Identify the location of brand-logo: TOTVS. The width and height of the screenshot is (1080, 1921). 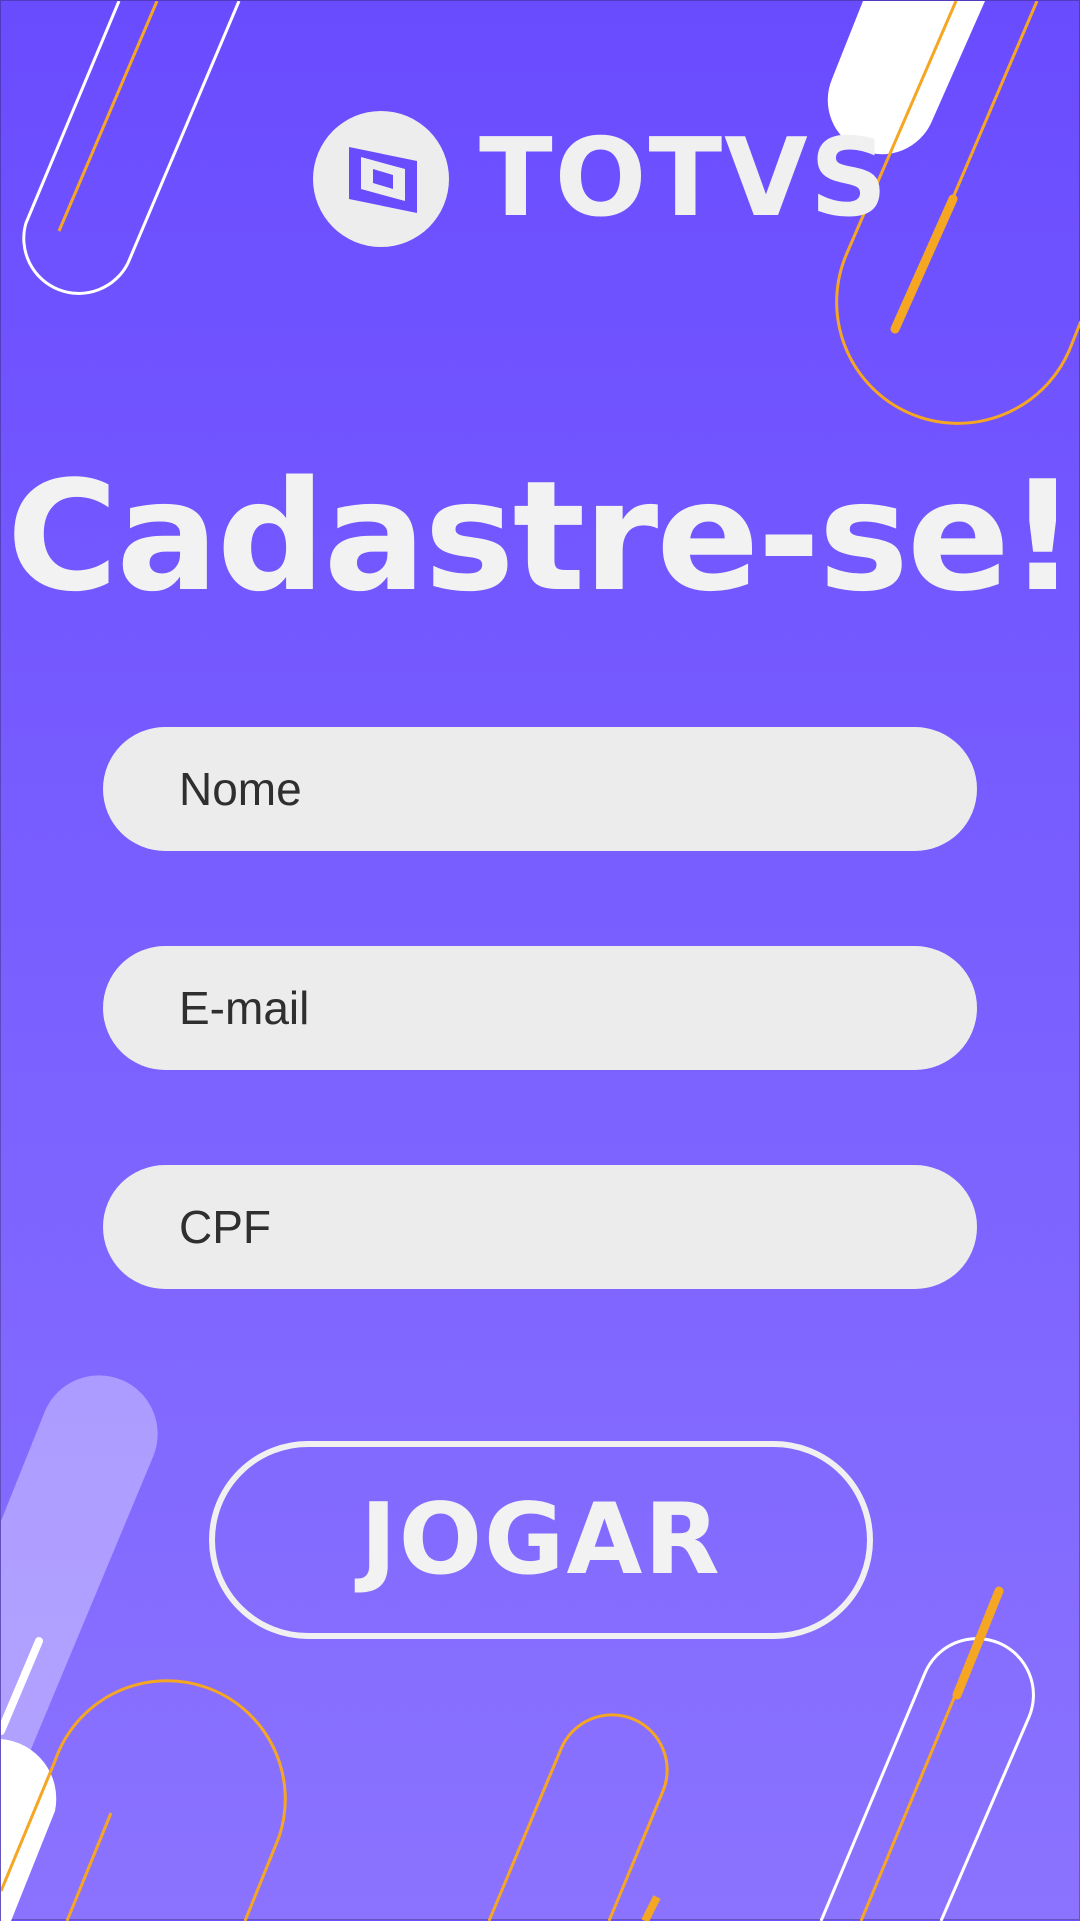
(601, 179).